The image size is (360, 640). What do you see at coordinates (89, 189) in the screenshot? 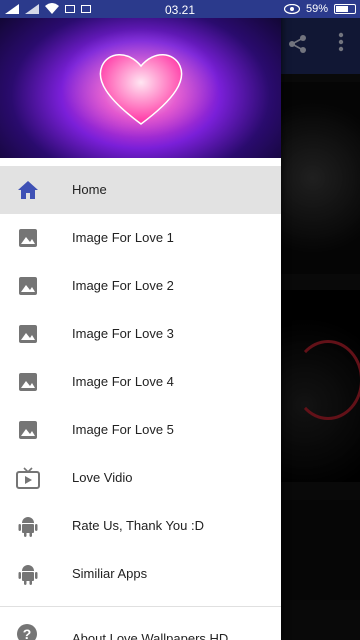
I see `drawer-item-label: Home` at bounding box center [89, 189].